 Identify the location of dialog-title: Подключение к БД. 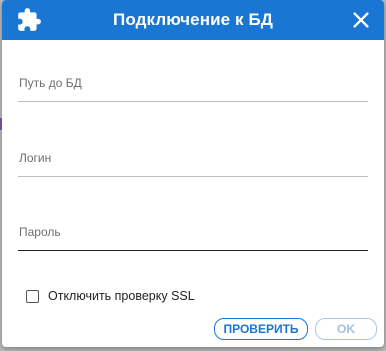
(193, 19).